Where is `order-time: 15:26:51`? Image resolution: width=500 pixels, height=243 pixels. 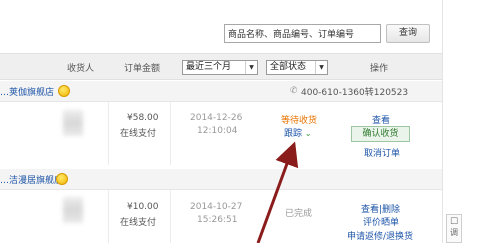
order-time: 15:26:51 is located at coordinates (217, 220).